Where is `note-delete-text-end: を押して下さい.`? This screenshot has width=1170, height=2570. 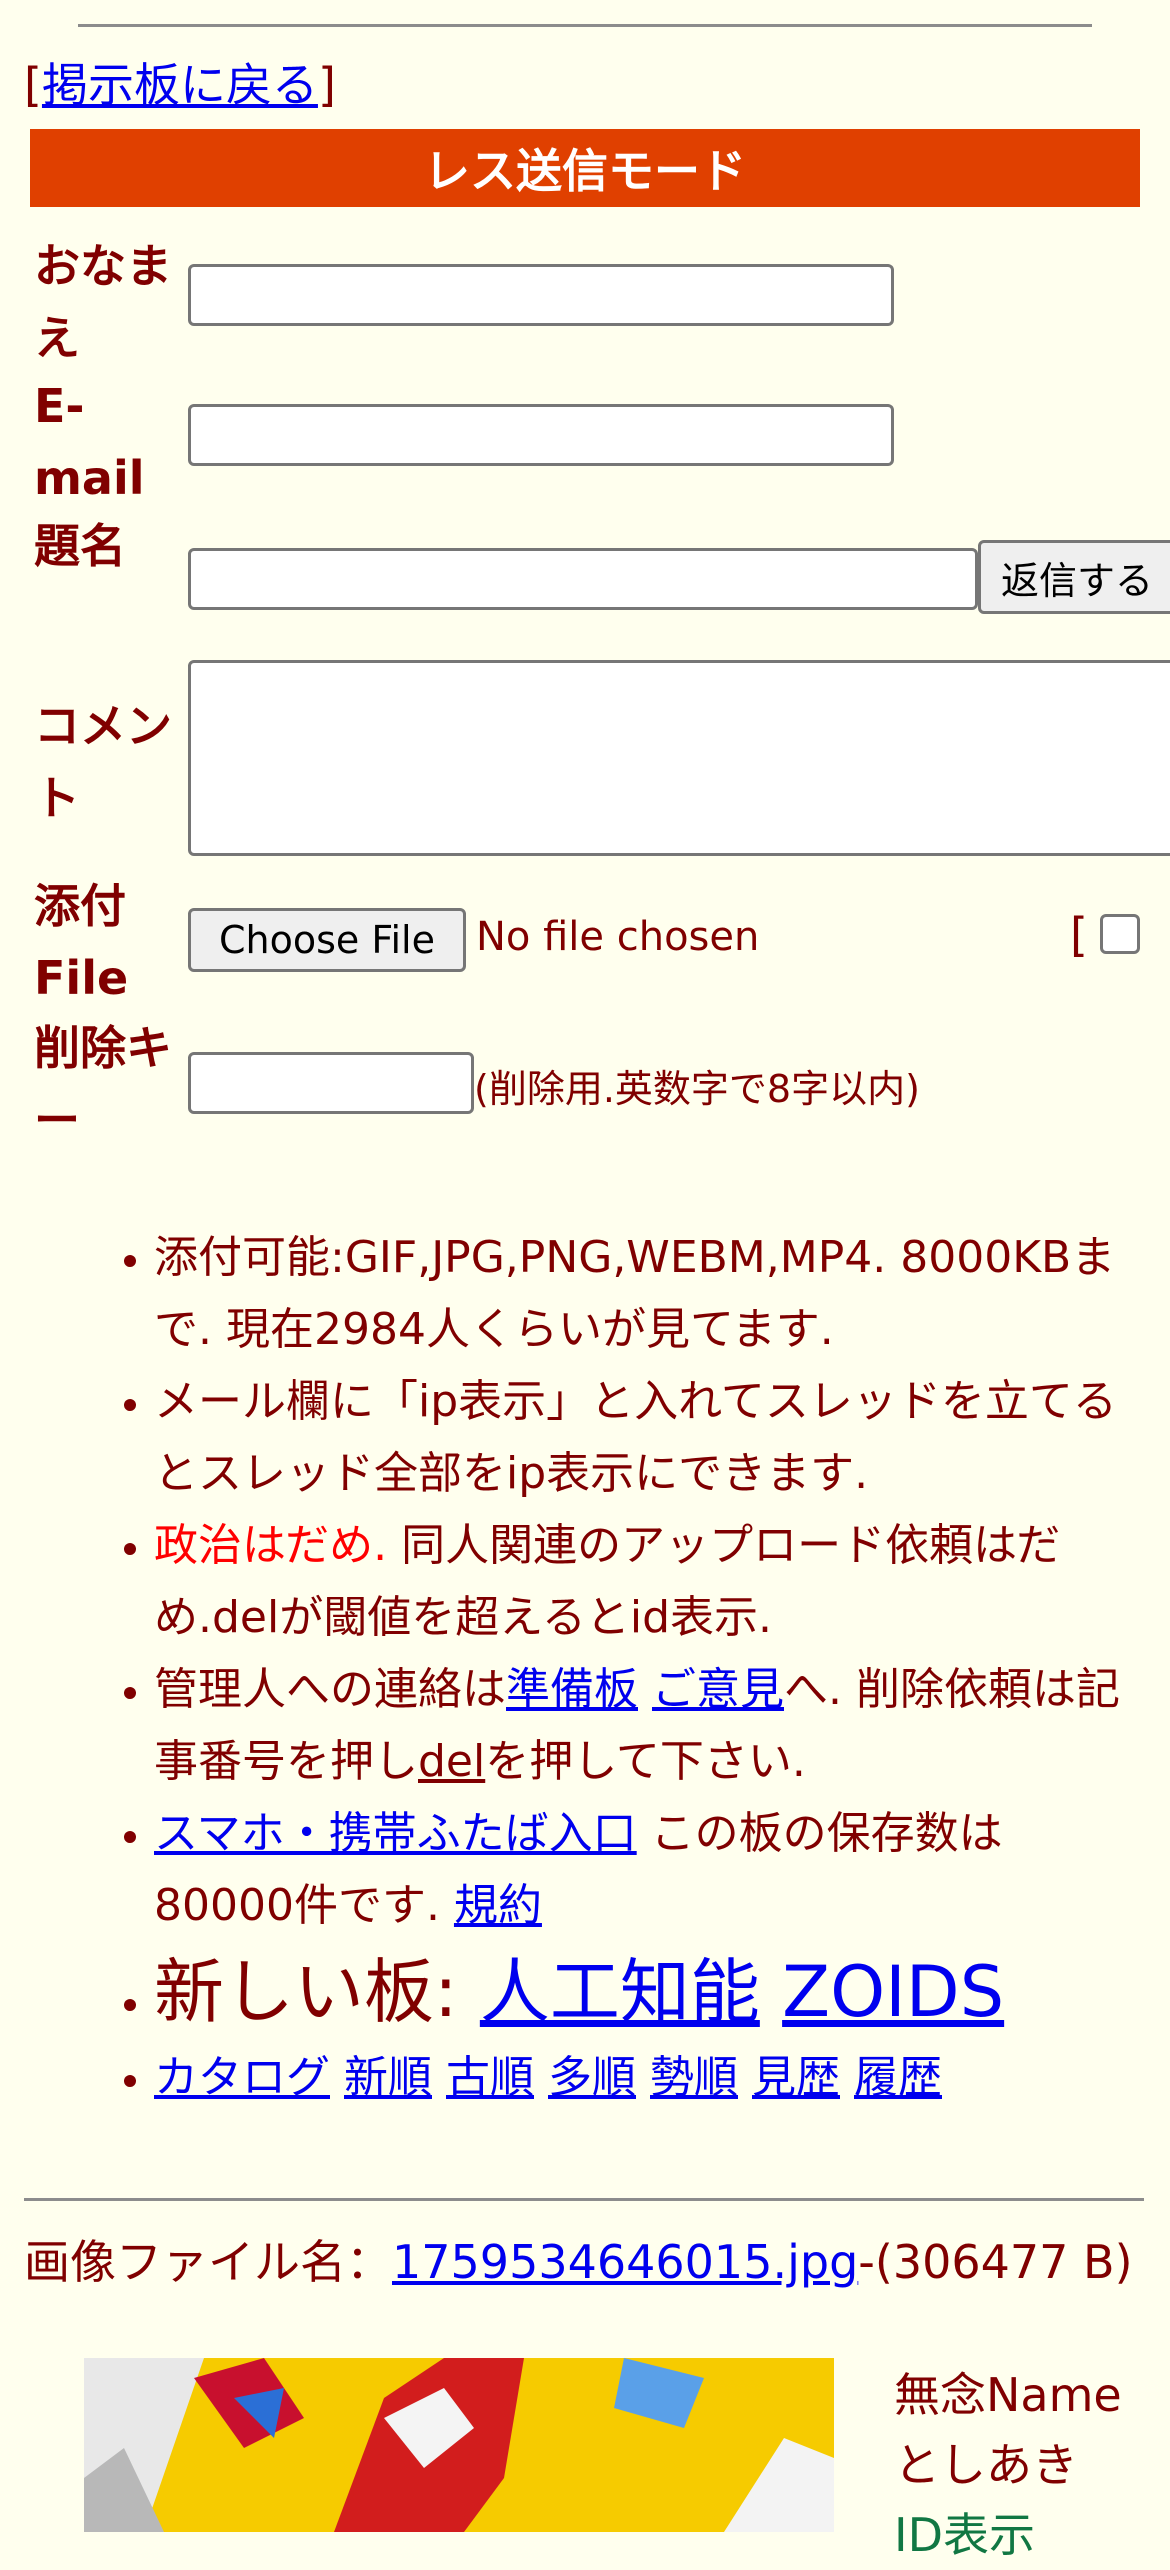 note-delete-text-end: を押して下さい. is located at coordinates (645, 1761).